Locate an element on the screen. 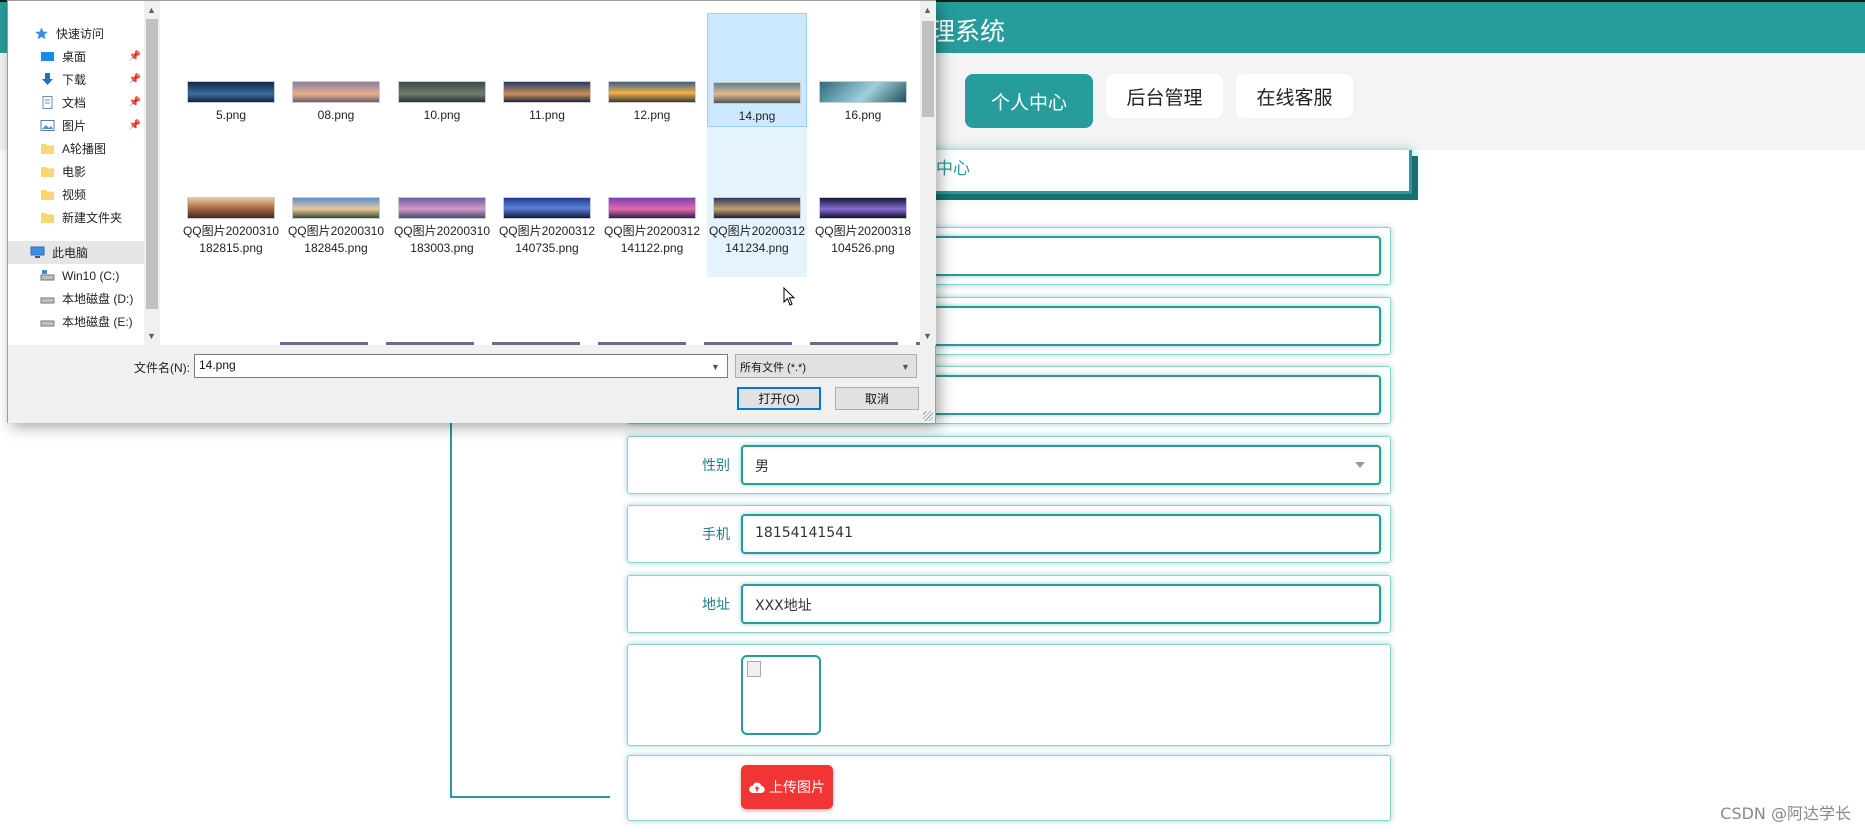 The image size is (1865, 832). file-name: QQ图片20200312141122.png is located at coordinates (652, 239).